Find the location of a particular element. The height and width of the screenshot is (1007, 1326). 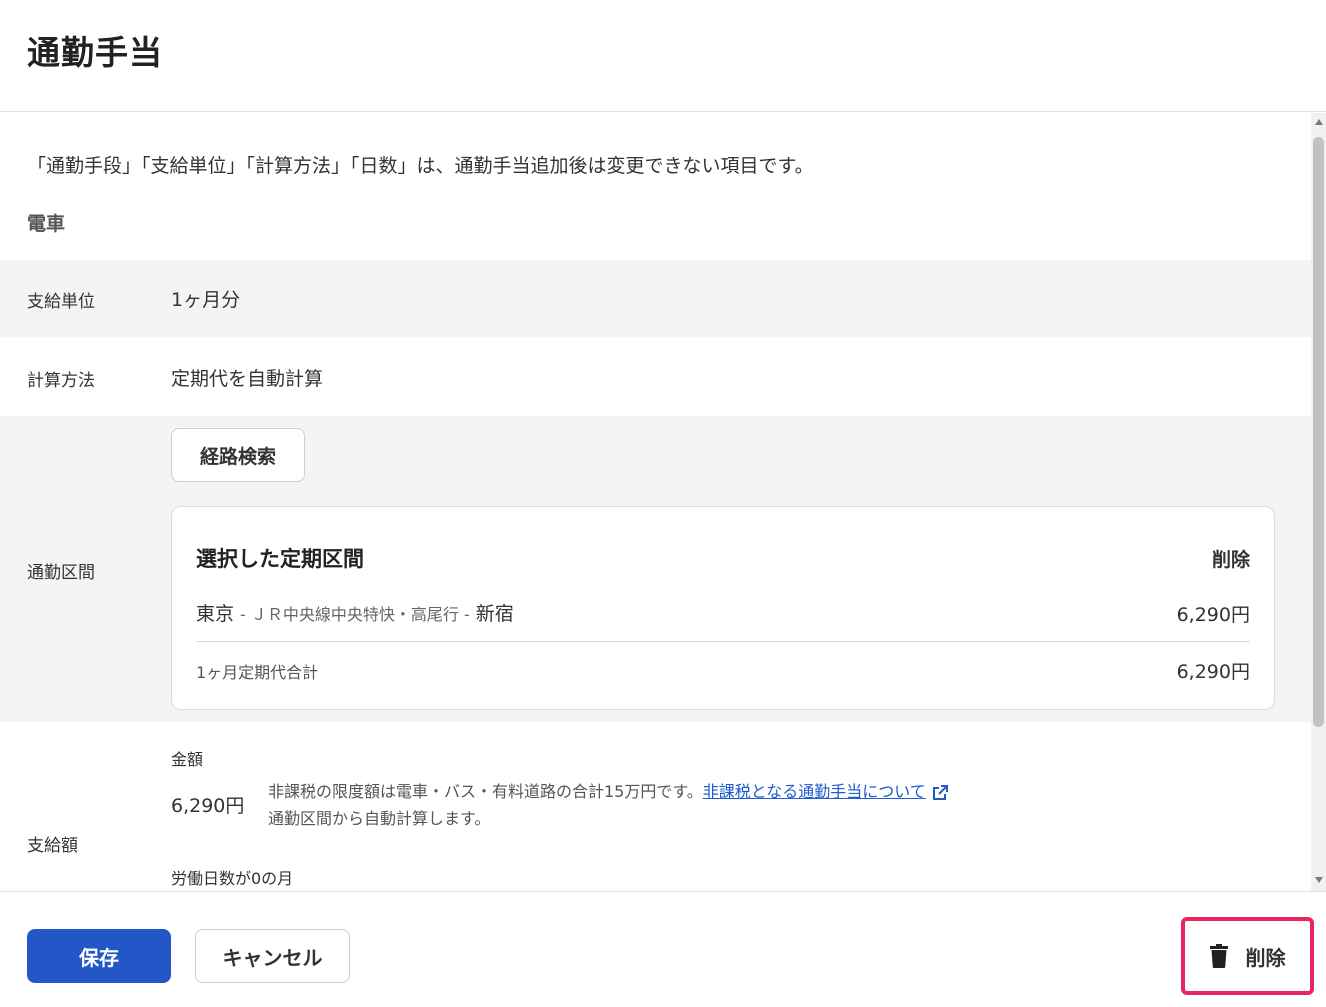

segment-via: - ＪＲ中央線中央特快・高尾行 - is located at coordinates (355, 614).